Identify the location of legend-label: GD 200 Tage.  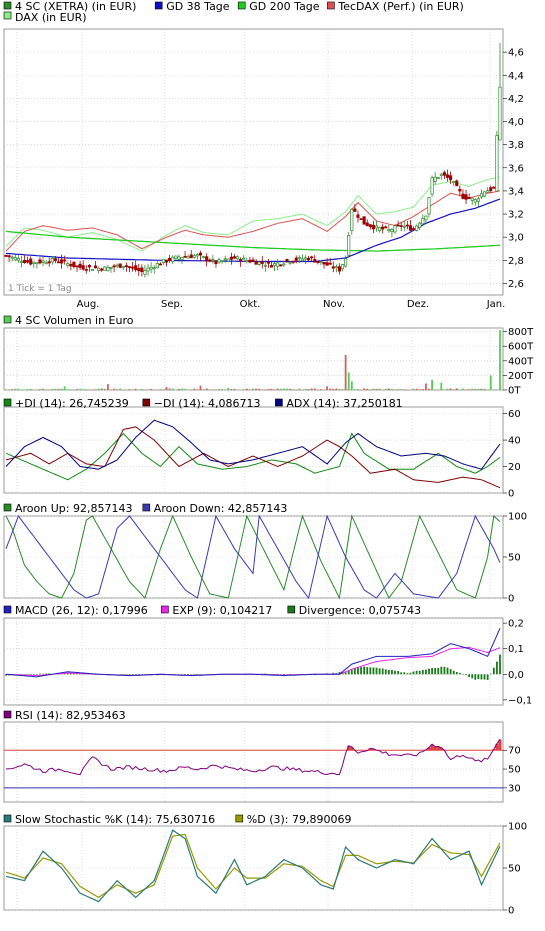
(284, 6).